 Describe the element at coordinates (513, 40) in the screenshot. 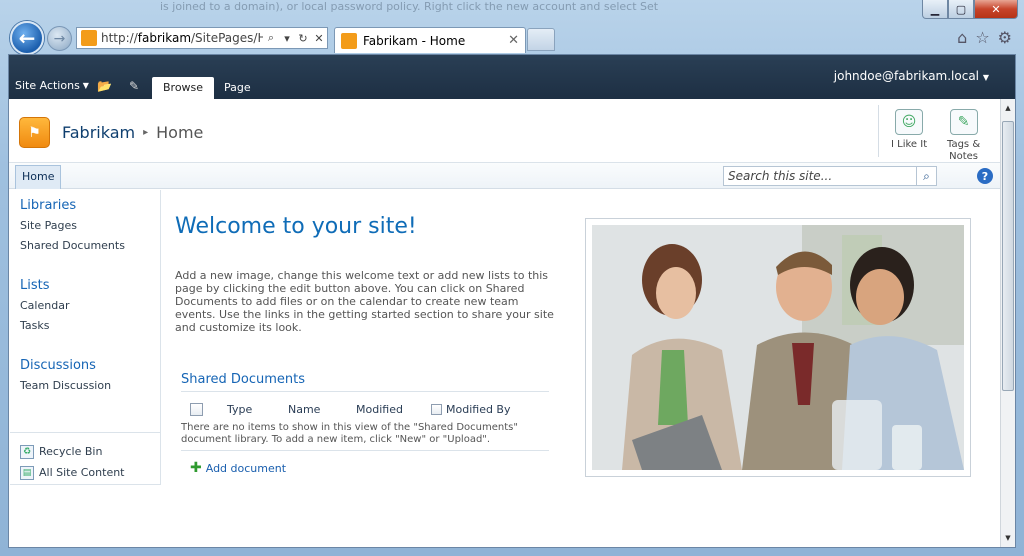

I see `tab-close-icon: ✕` at that location.